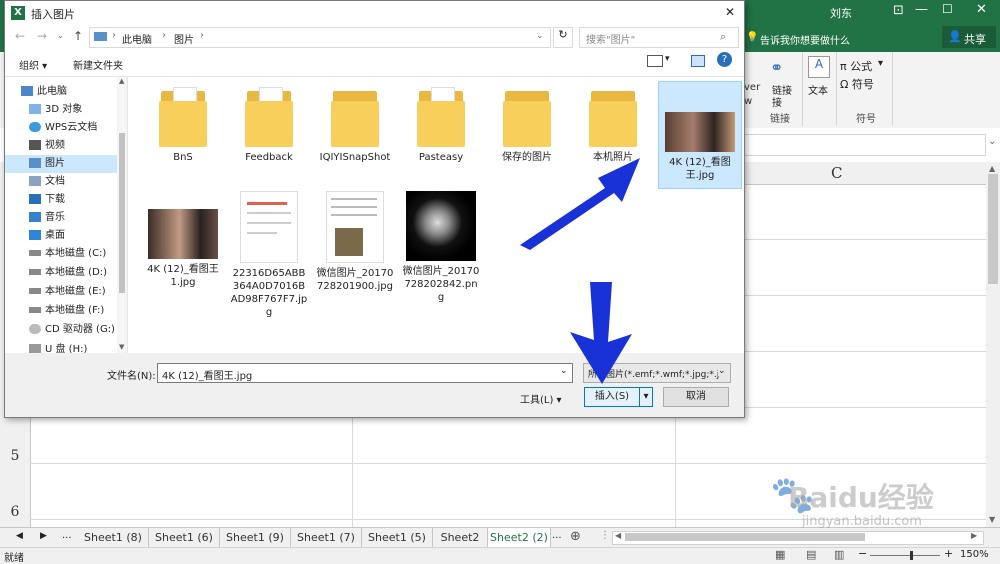 The width and height of the screenshot is (1000, 564). What do you see at coordinates (460, 537) in the screenshot?
I see `sheet-tab: Sheet2` at bounding box center [460, 537].